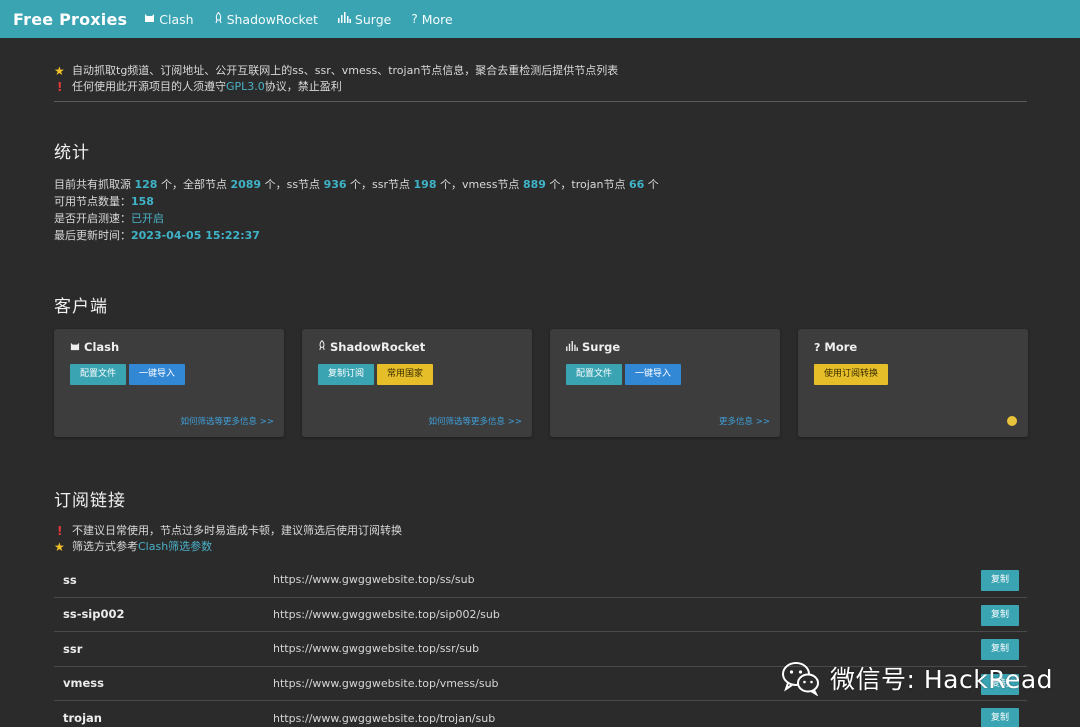 The image size is (1080, 727). Describe the element at coordinates (386, 614) in the screenshot. I see `sub-url: https://www.gwggwebsite.top/sip002/sub` at that location.